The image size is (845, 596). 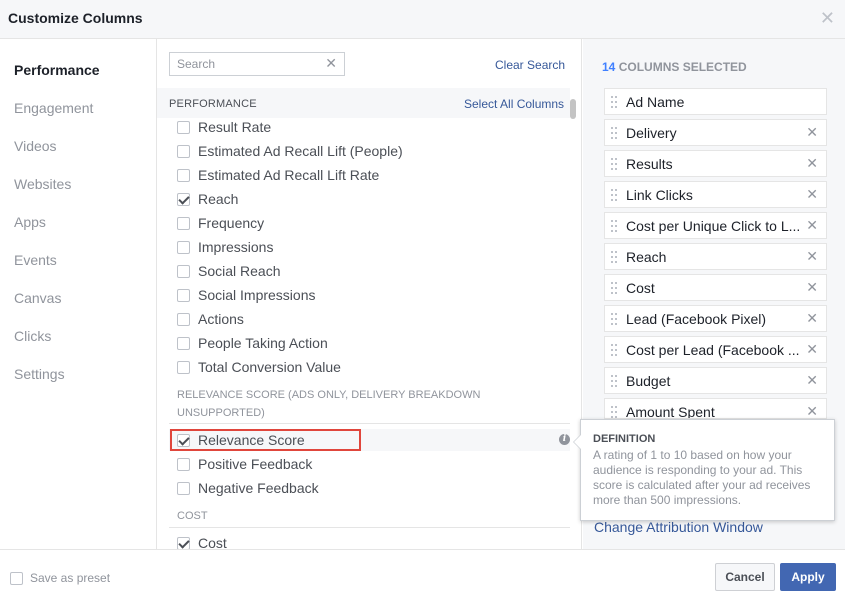 I want to click on change-attribution-window-link: Change Attribution Window, so click(x=678, y=527).